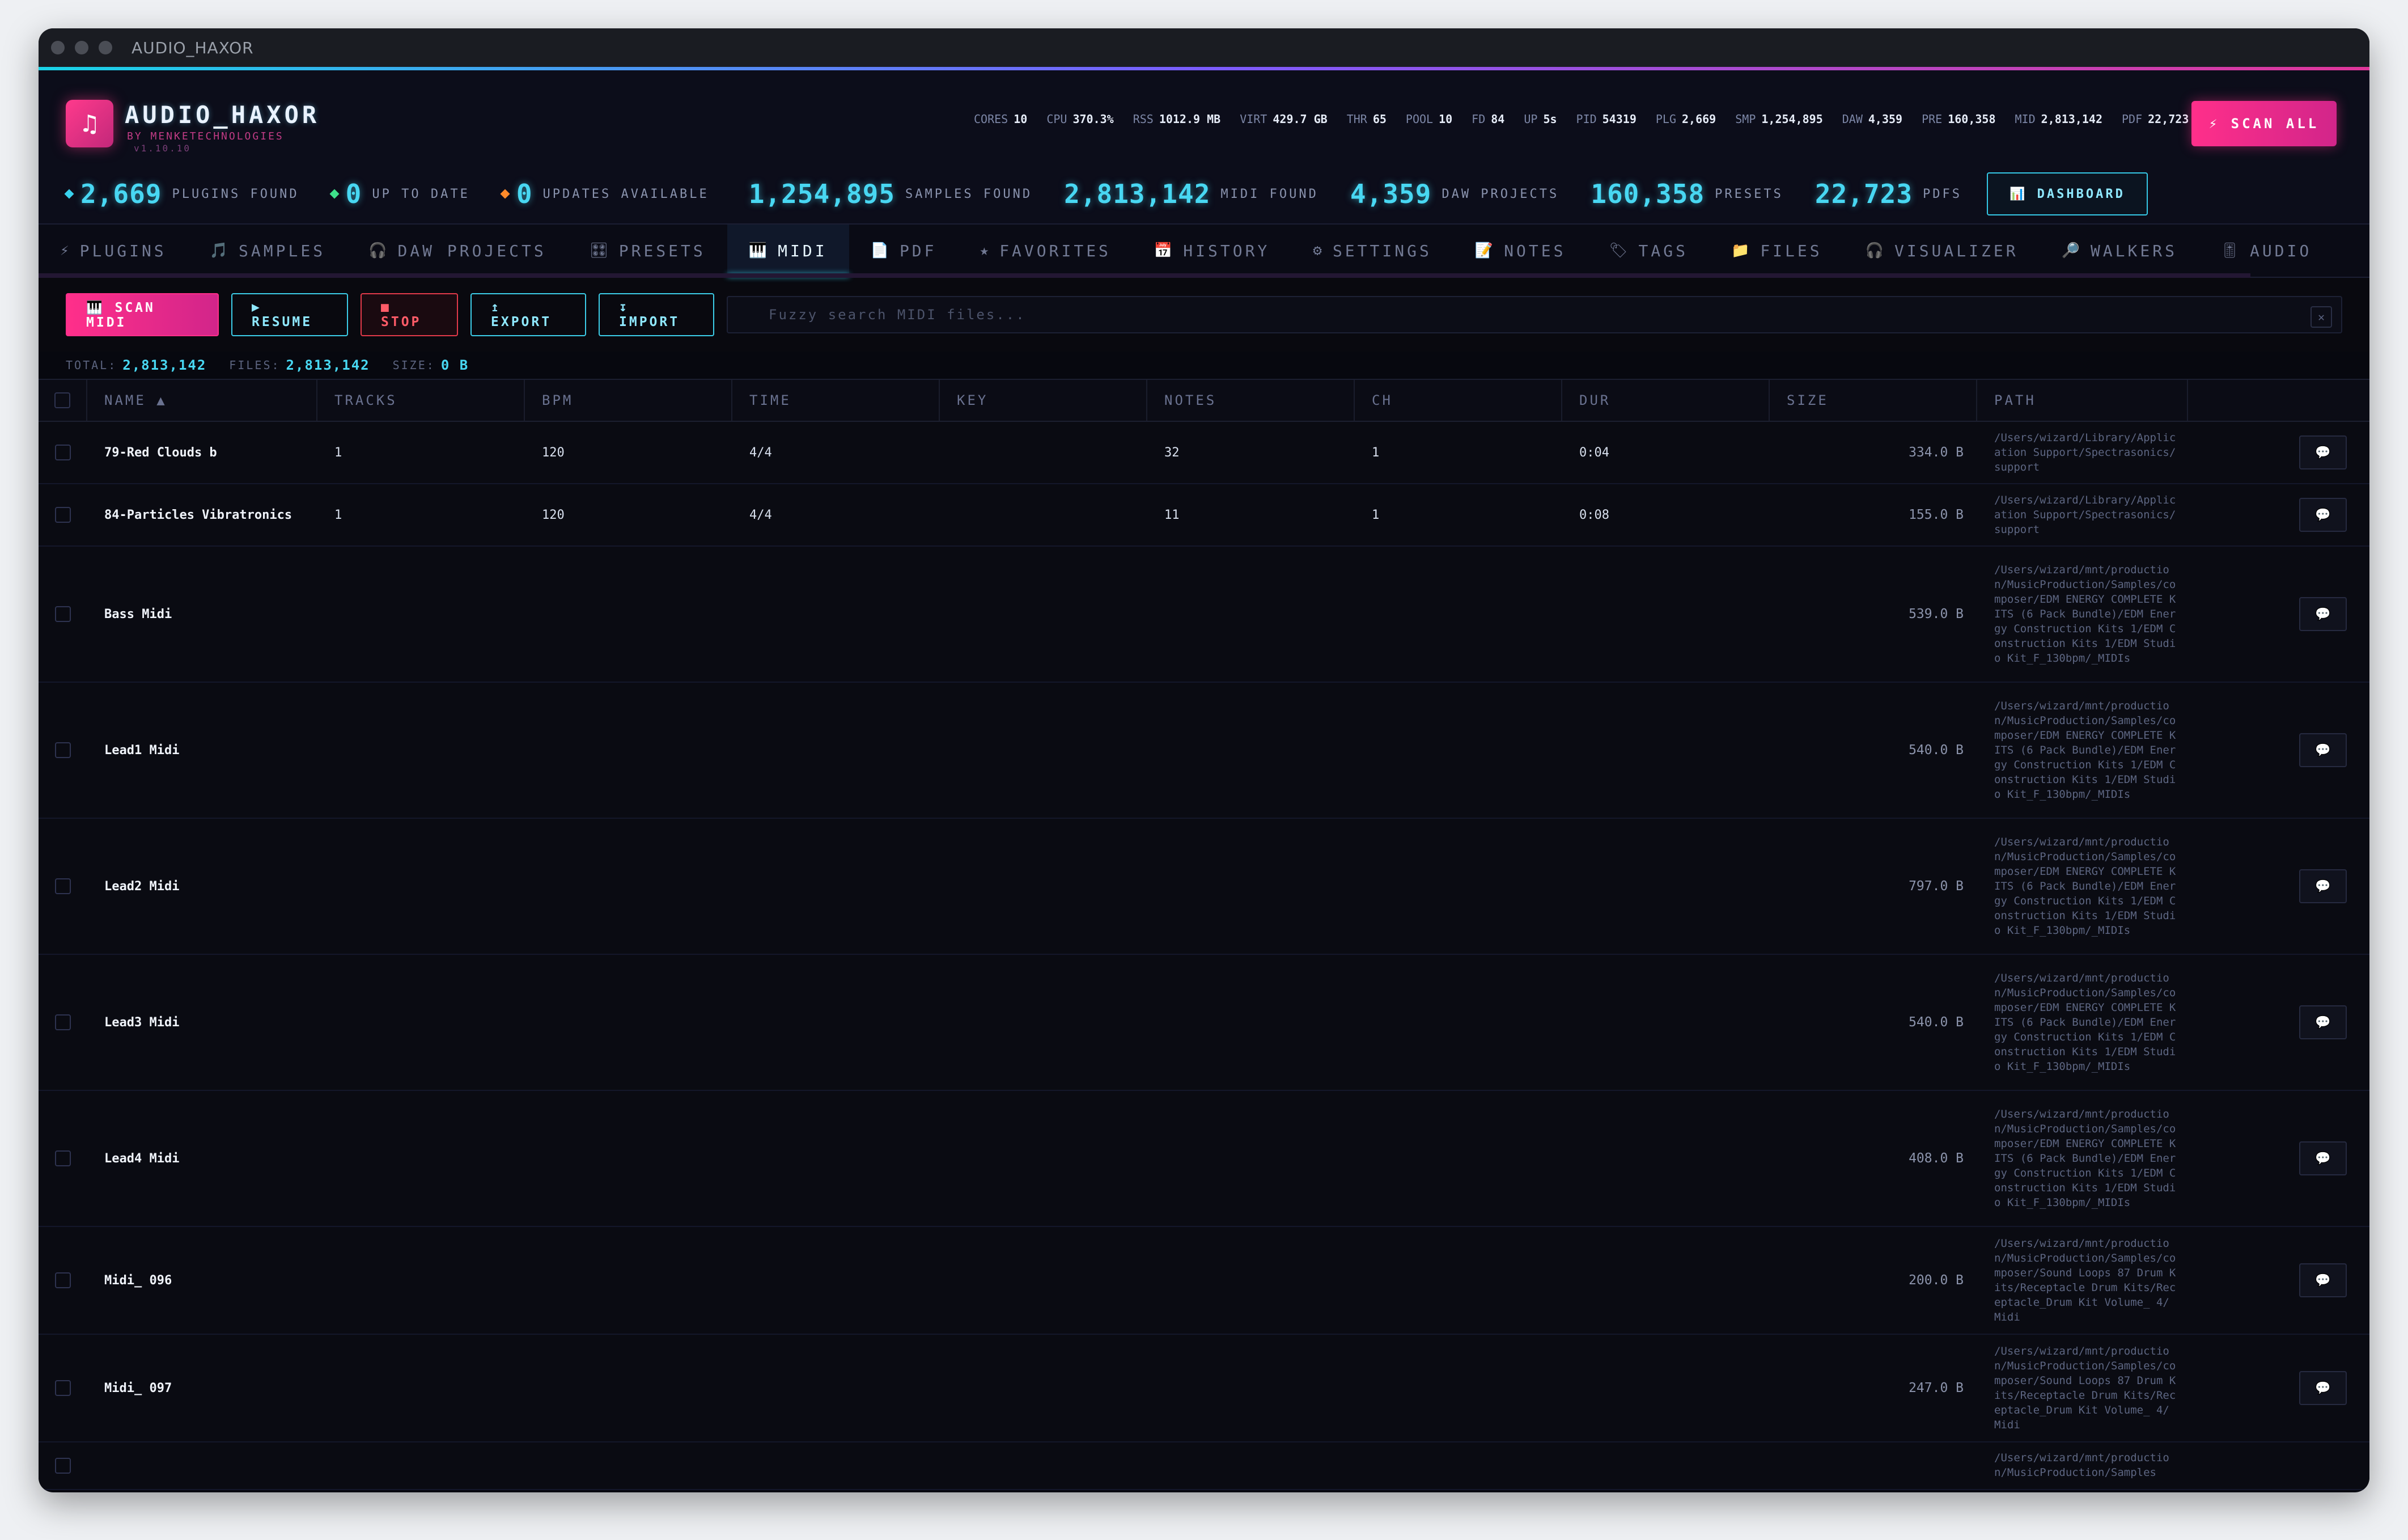 The height and width of the screenshot is (1540, 2408). What do you see at coordinates (421, 400) in the screenshot?
I see `column-header-tracks: TRACKS` at bounding box center [421, 400].